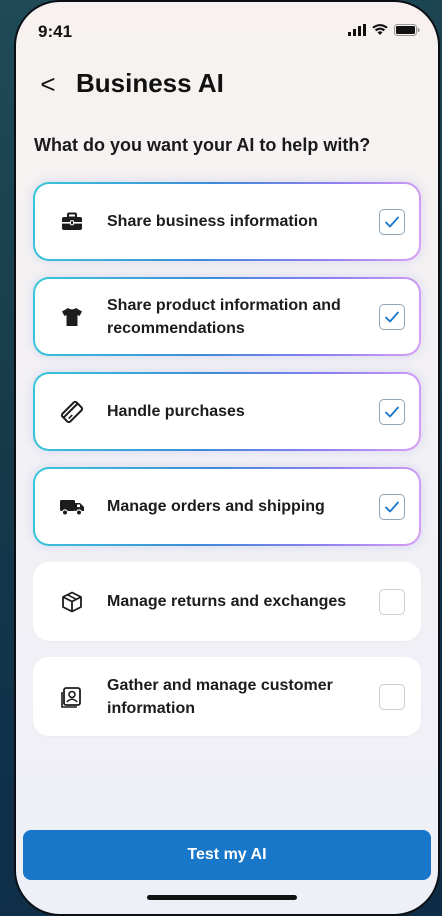 Image resolution: width=442 pixels, height=916 pixels. I want to click on option-label: Manage returns and exchanges, so click(227, 601).